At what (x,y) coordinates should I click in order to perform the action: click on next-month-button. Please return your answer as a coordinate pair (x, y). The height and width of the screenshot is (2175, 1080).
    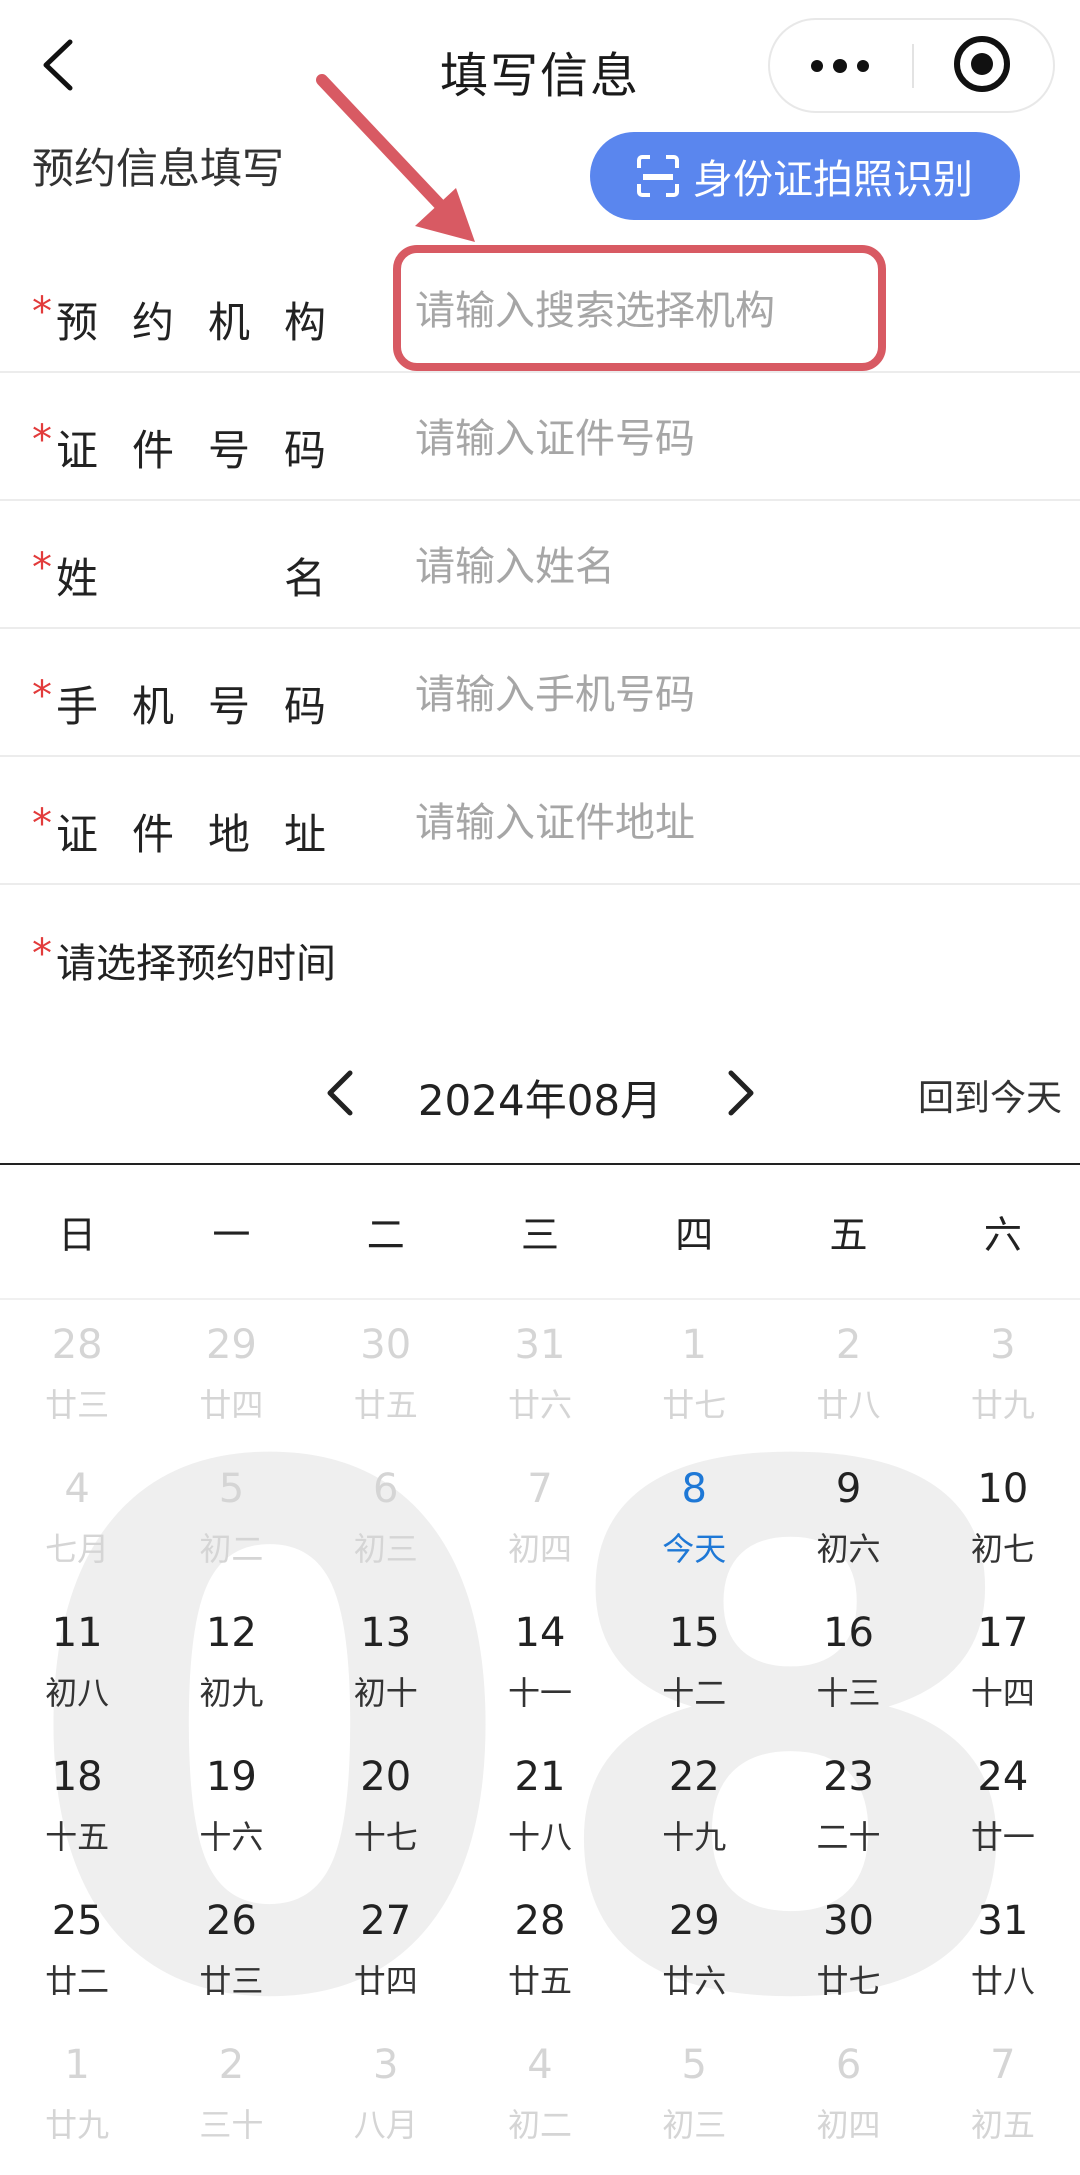
    Looking at the image, I should click on (740, 1093).